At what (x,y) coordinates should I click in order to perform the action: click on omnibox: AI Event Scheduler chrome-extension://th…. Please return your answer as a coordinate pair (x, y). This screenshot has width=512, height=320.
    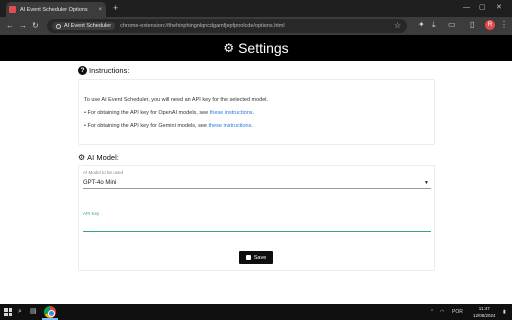
    Looking at the image, I should click on (227, 26).